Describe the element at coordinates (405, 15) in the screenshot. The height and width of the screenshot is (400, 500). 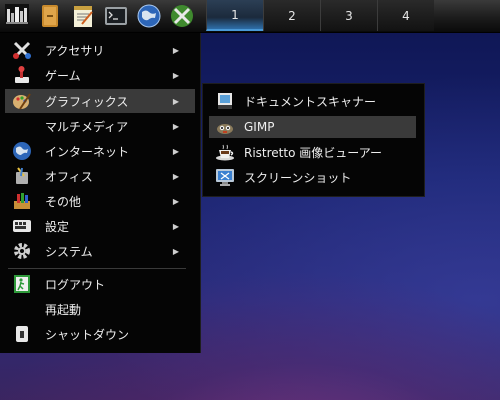
I see `workspace-4: 4` at that location.